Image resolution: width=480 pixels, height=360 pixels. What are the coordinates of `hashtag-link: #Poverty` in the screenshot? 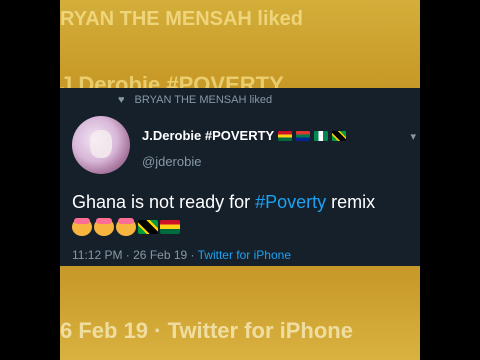 It's located at (290, 202).